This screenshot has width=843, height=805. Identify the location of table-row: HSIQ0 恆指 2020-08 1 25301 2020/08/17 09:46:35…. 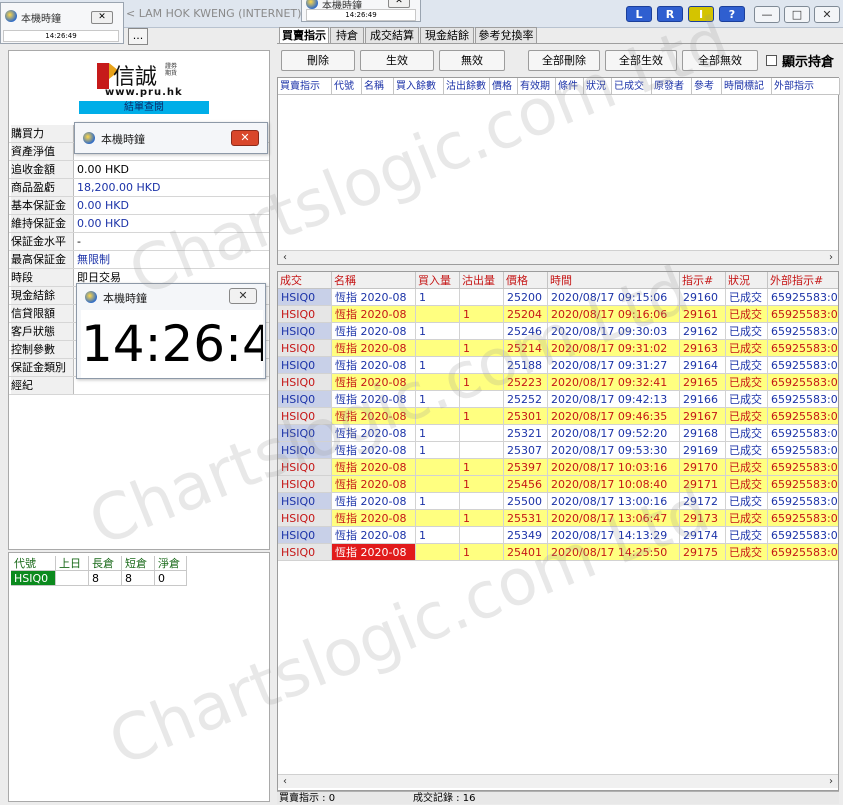
(558, 416).